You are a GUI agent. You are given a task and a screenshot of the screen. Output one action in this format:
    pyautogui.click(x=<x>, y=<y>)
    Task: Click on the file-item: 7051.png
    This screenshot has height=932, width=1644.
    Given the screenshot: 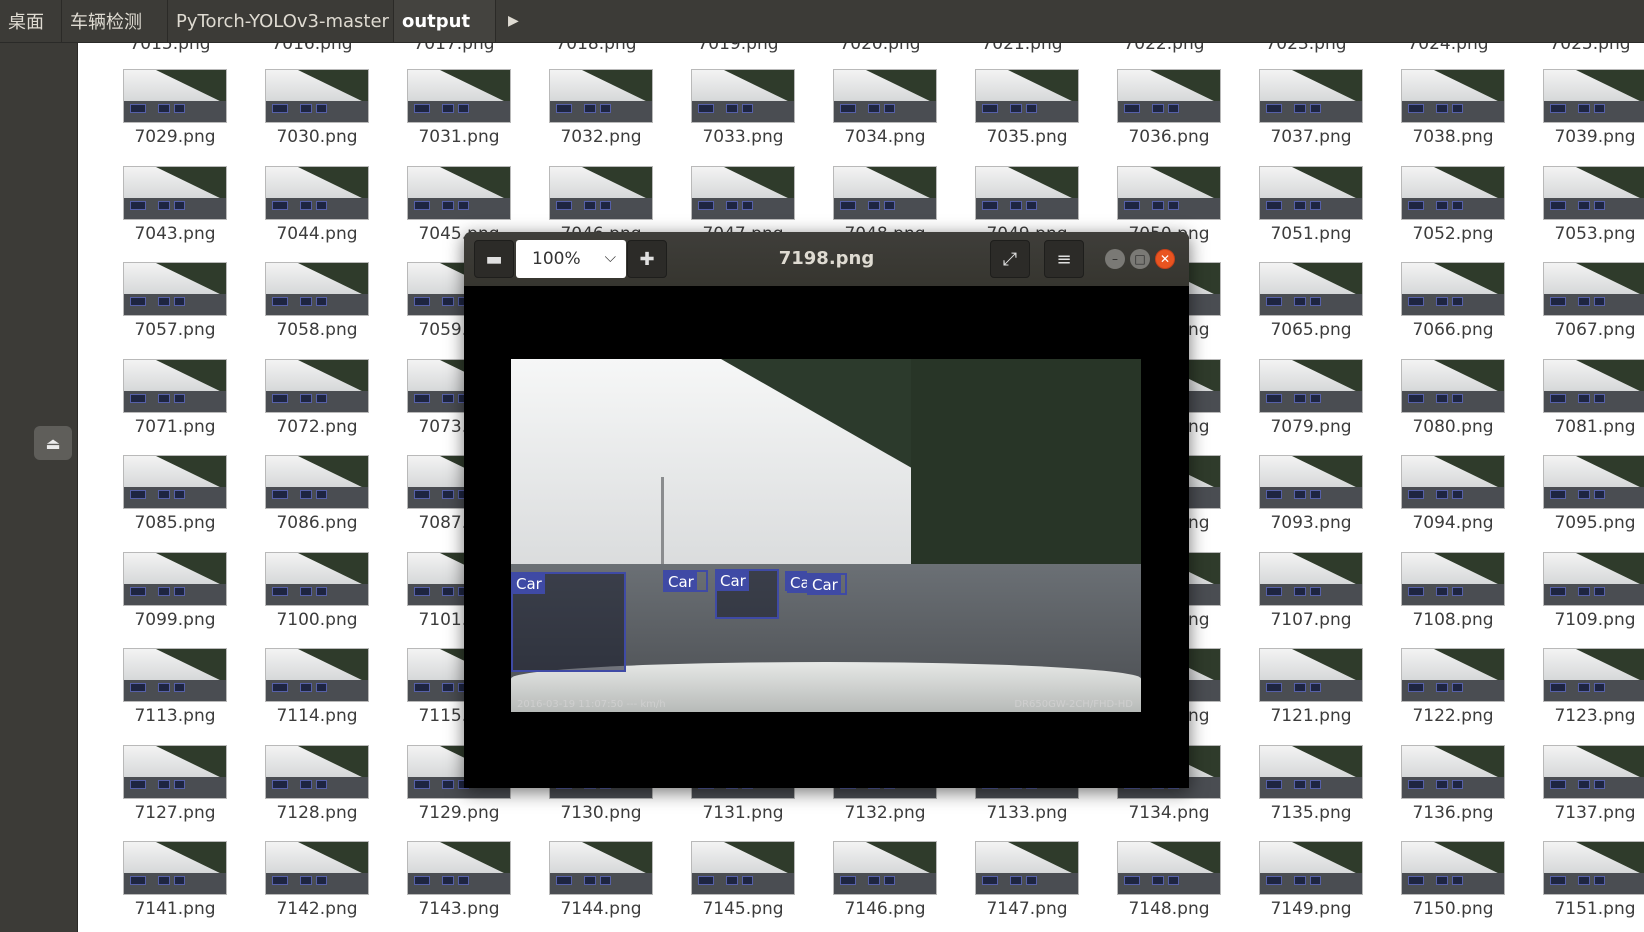 What is the action you would take?
    pyautogui.click(x=1304, y=213)
    